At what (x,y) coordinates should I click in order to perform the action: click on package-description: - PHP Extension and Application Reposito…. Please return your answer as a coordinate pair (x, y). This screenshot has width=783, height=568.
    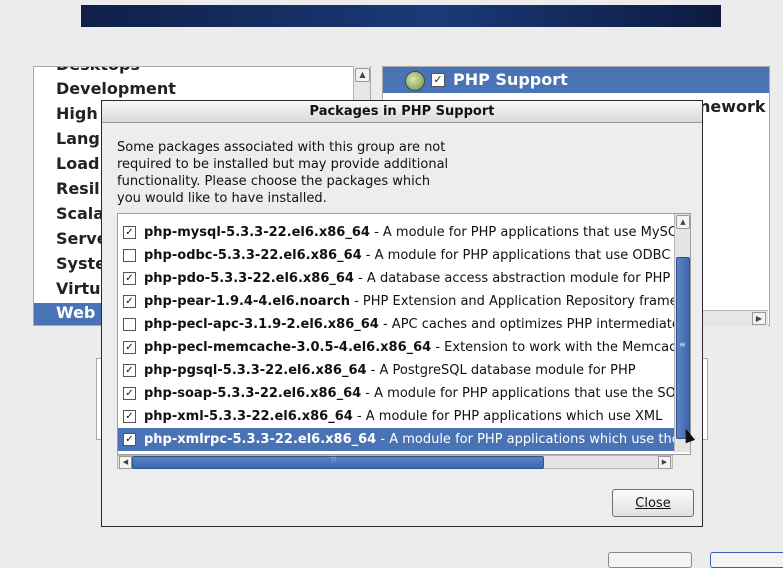
    Looking at the image, I should click on (511, 301).